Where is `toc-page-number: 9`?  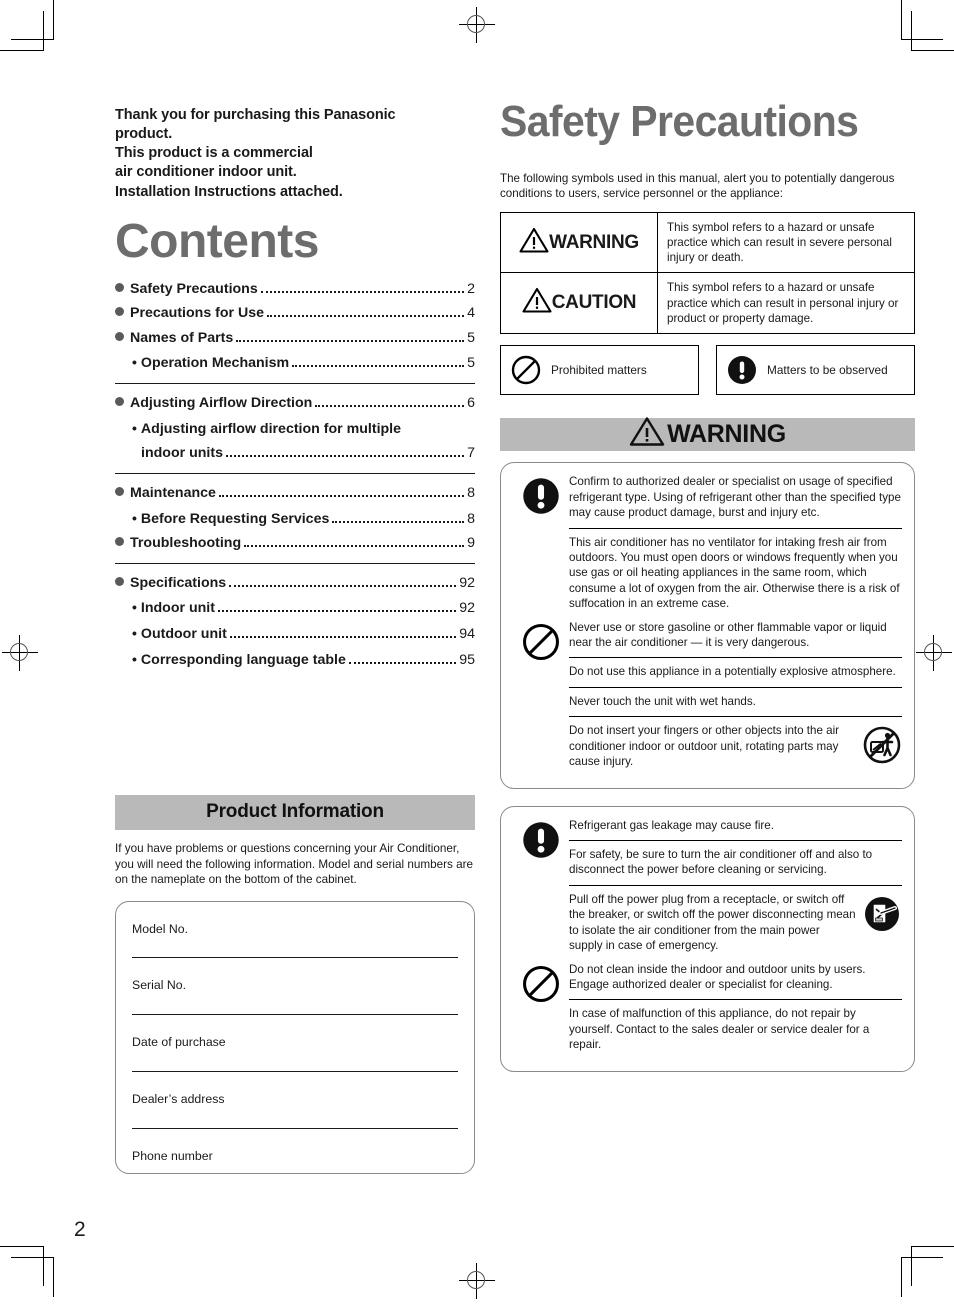 toc-page-number: 9 is located at coordinates (471, 543).